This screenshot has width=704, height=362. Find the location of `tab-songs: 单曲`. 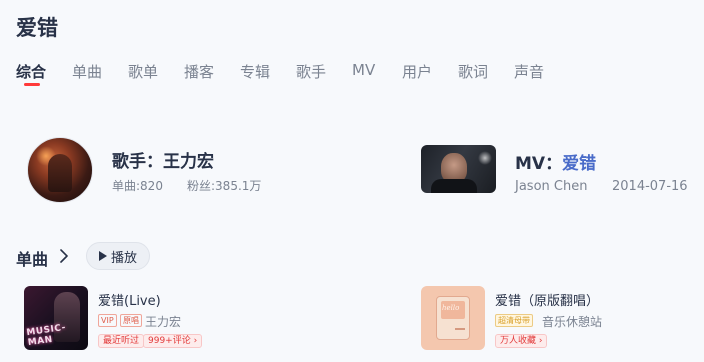

tab-songs: 单曲 is located at coordinates (87, 71).